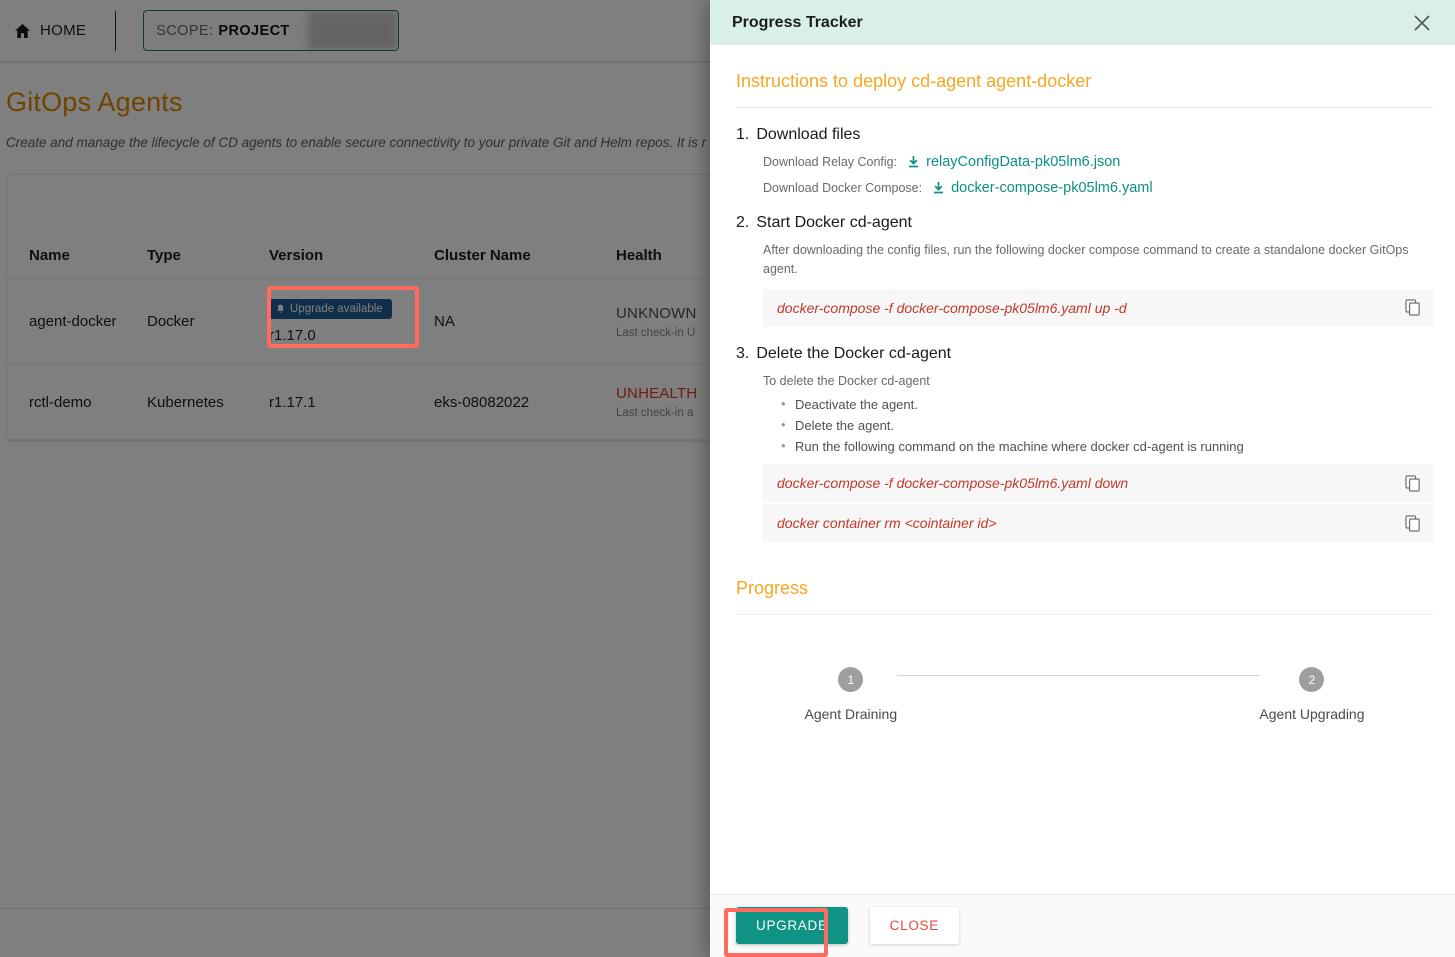 Image resolution: width=1455 pixels, height=957 pixels. Describe the element at coordinates (1085, 694) in the screenshot. I see `stepper-track: 1 Agent Draining 2 Agent Upgrading` at that location.